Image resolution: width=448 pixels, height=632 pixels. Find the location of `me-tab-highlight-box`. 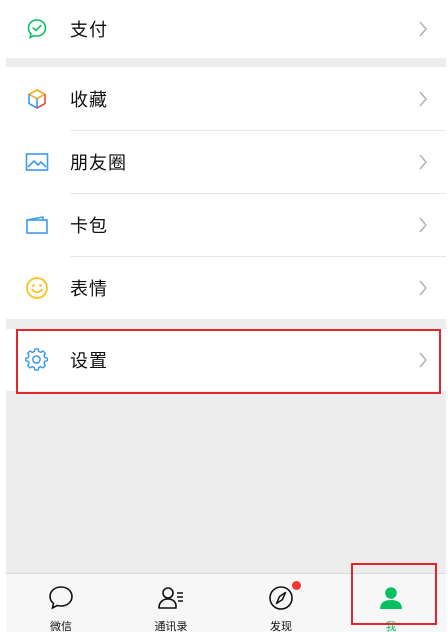

me-tab-highlight-box is located at coordinates (394, 594).